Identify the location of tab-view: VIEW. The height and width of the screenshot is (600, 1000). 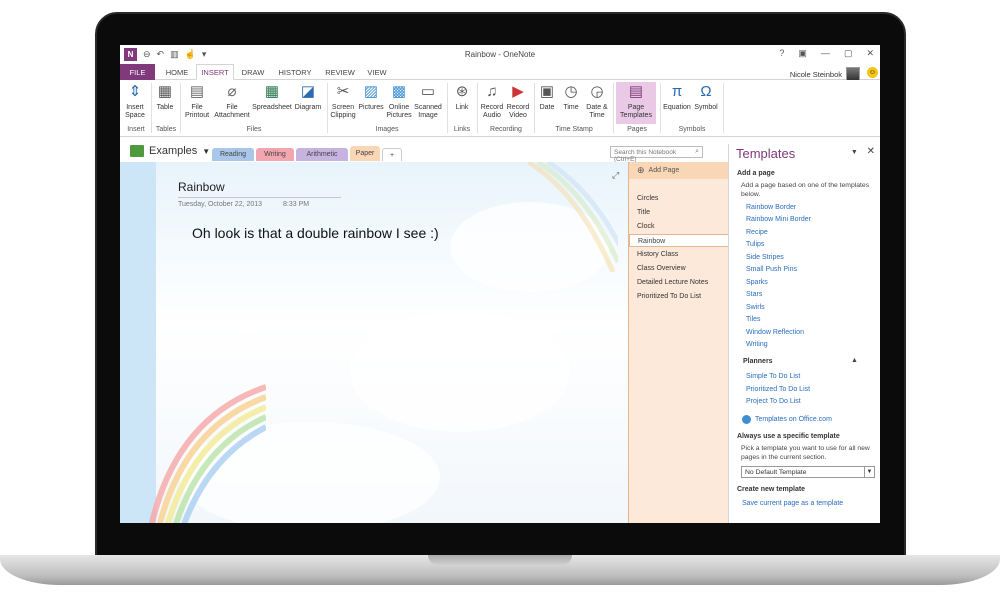
(377, 72).